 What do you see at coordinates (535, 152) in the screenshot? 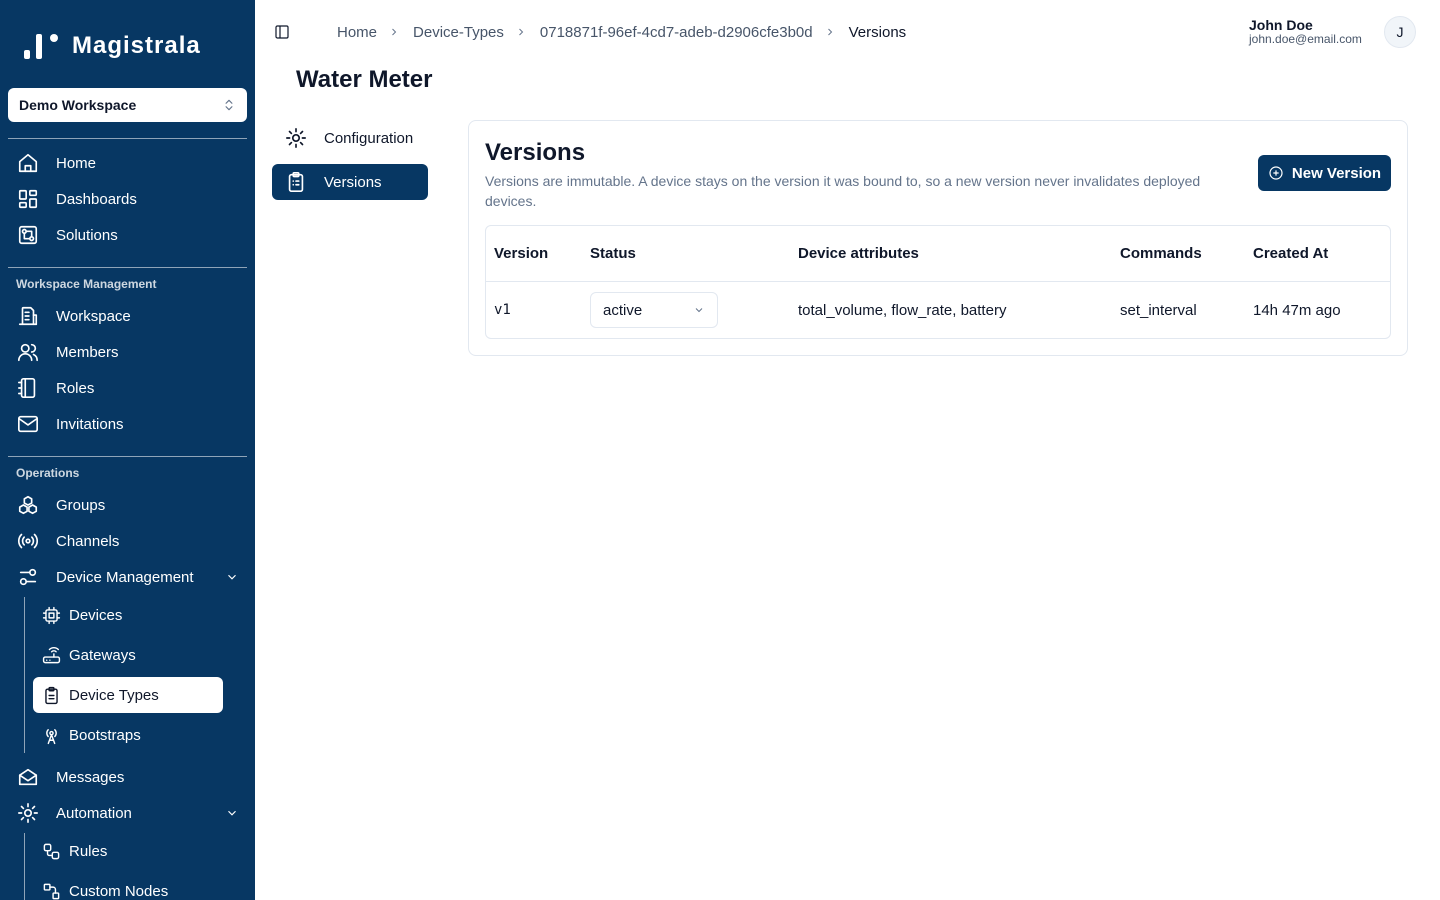
I see `card-title: Versions` at bounding box center [535, 152].